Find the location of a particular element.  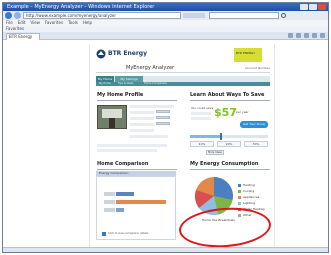

forward-button is located at coordinates (17, 15).